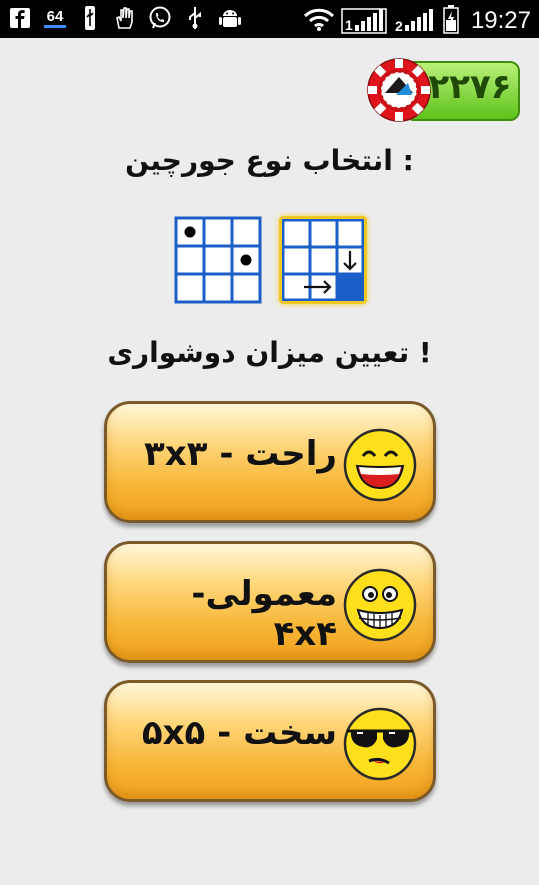 The height and width of the screenshot is (885, 539). Describe the element at coordinates (20, 18) in the screenshot. I see `facebook-icon` at that location.